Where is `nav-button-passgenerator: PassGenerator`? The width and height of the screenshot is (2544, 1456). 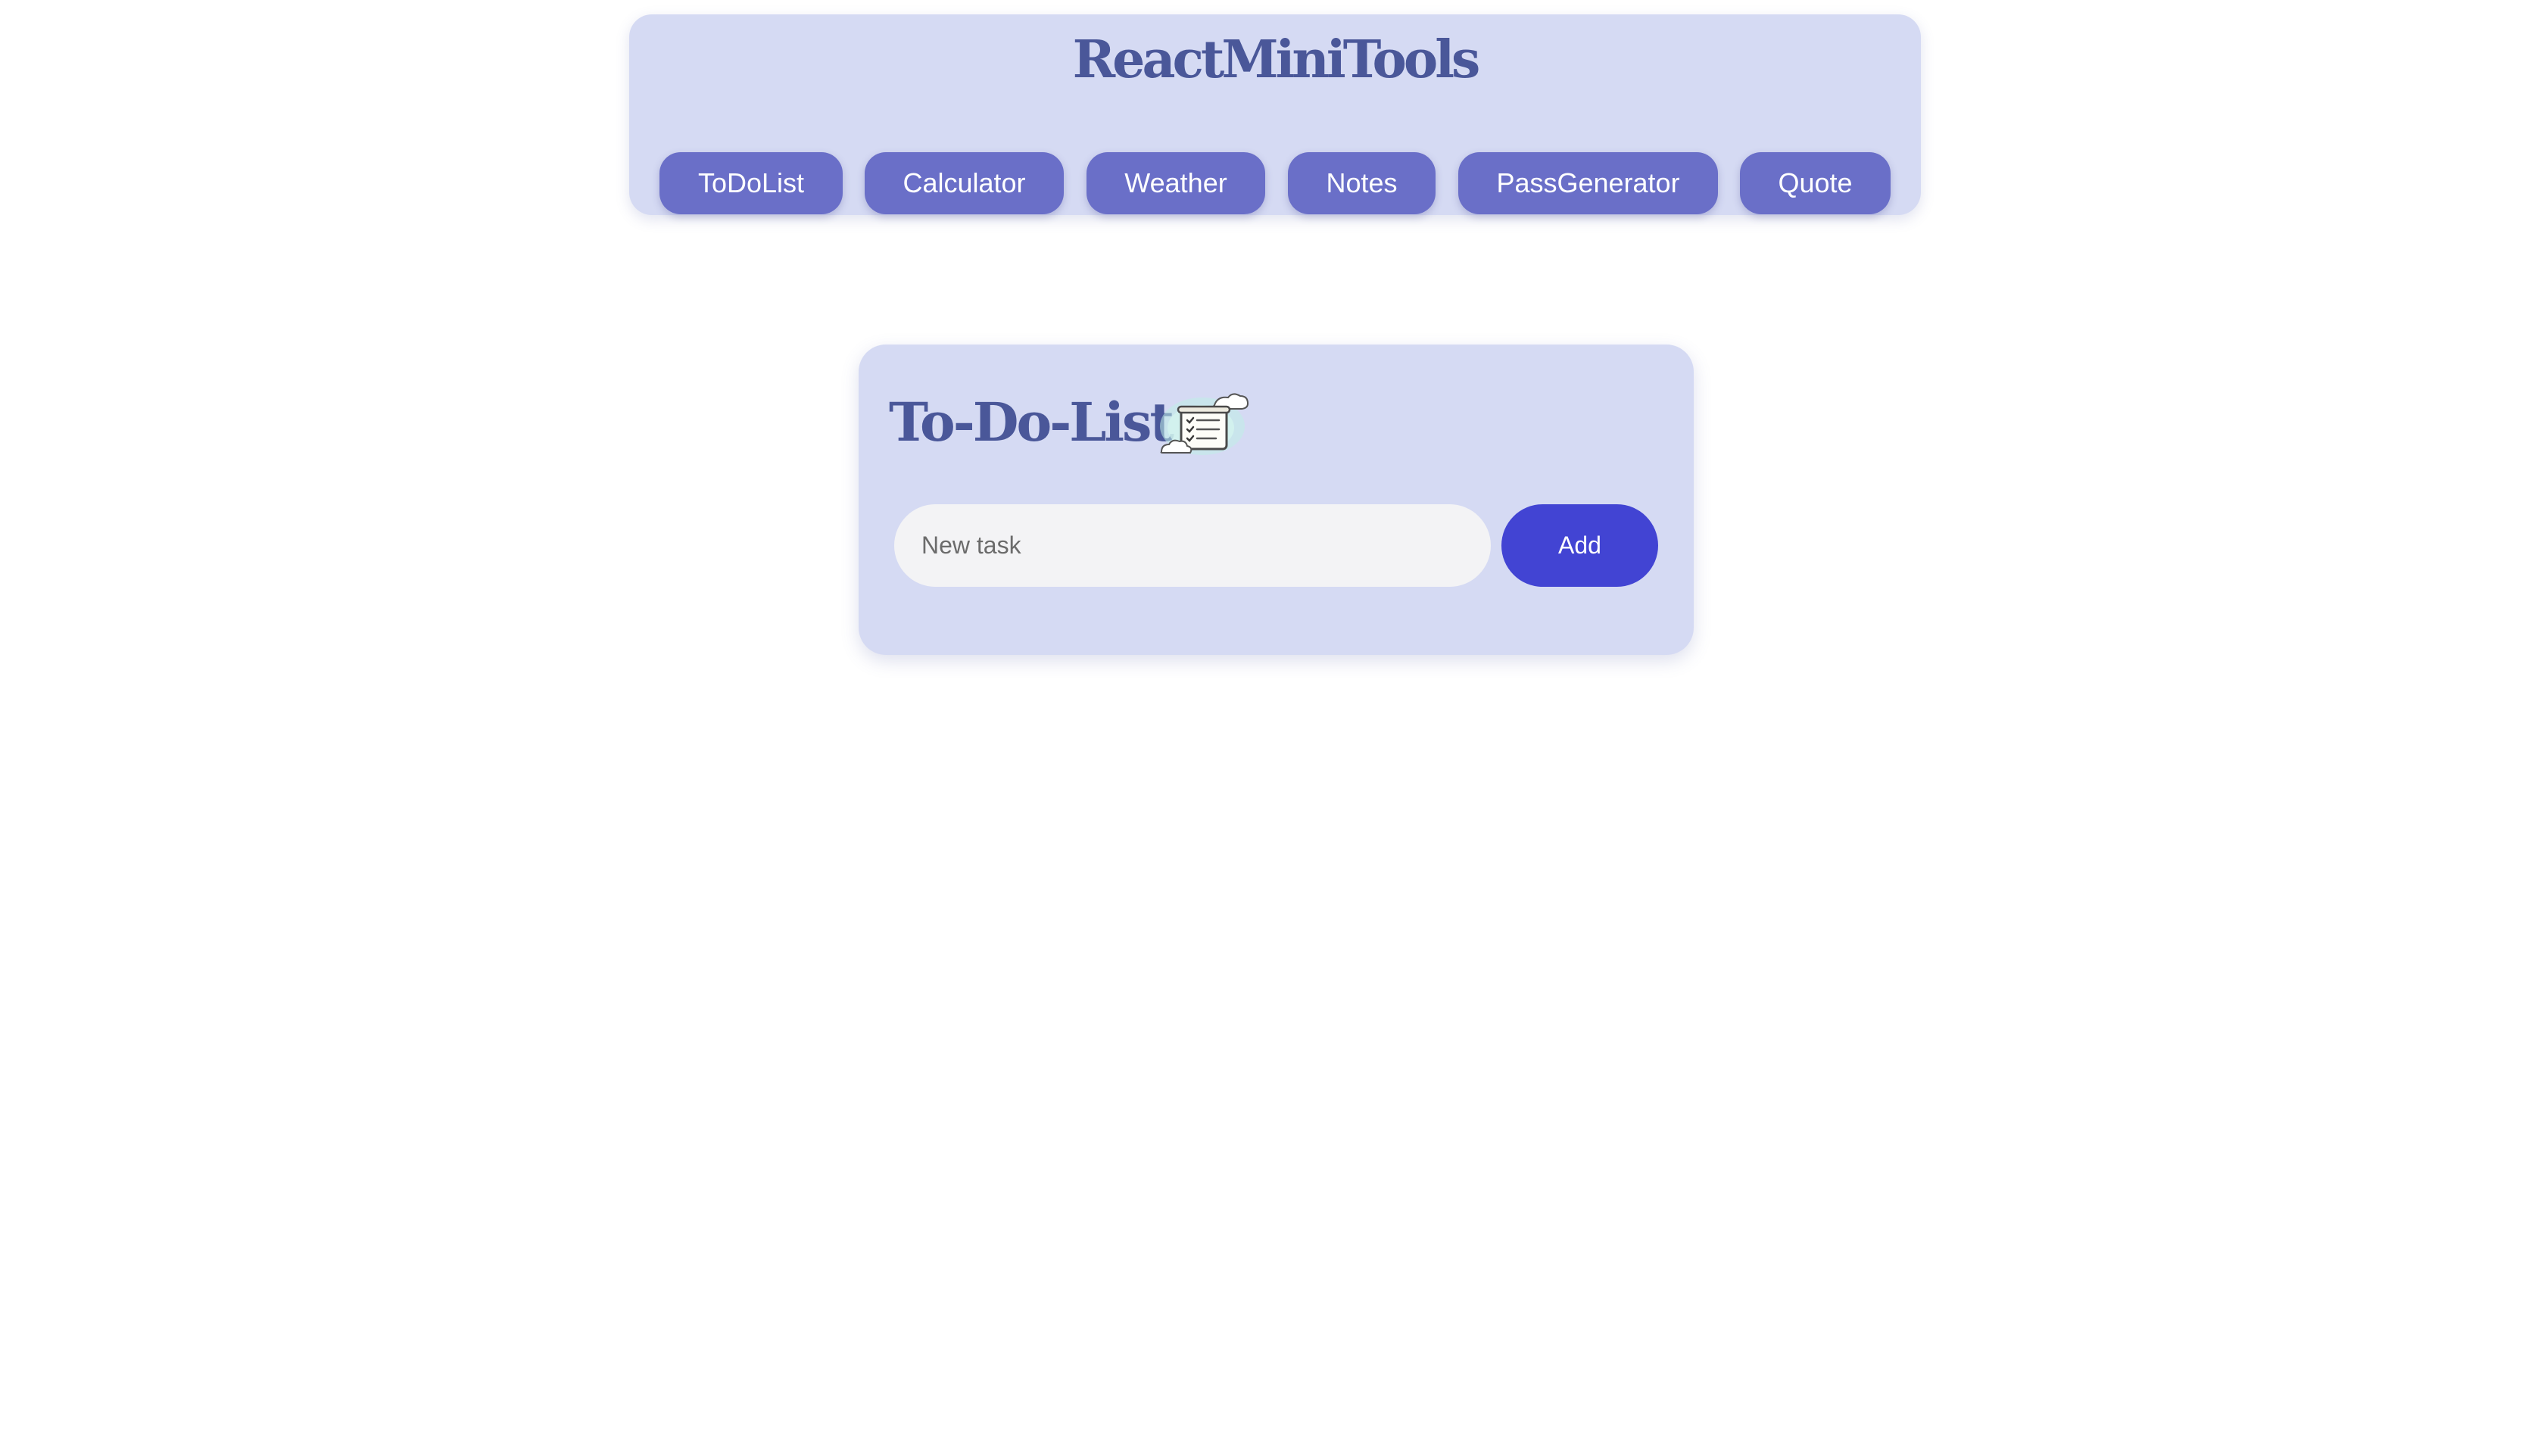
nav-button-passgenerator: PassGenerator is located at coordinates (1588, 183).